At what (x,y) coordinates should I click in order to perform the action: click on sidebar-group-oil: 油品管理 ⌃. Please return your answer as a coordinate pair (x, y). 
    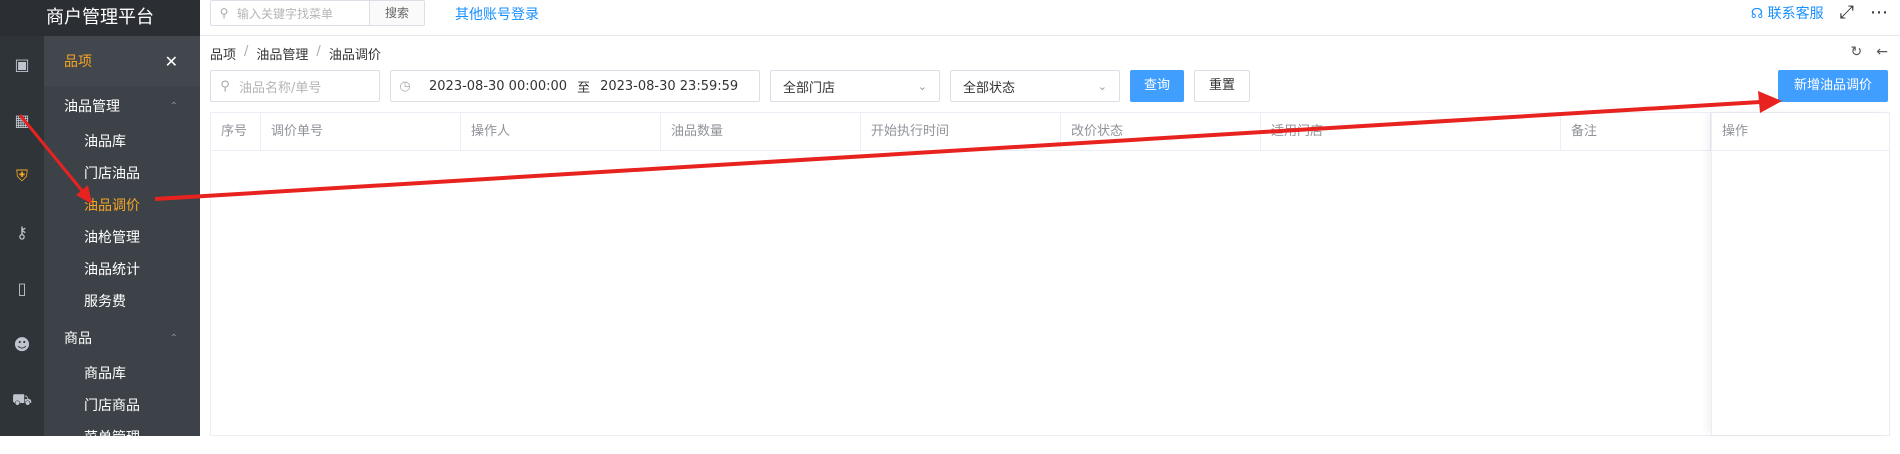
    Looking at the image, I should click on (122, 106).